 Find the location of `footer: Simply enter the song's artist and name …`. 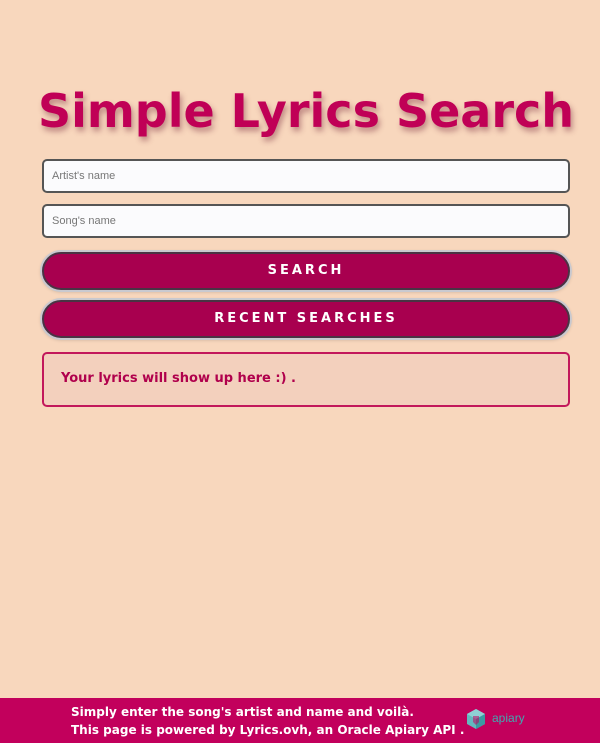

footer: Simply enter the song's artist and name … is located at coordinates (300, 720).